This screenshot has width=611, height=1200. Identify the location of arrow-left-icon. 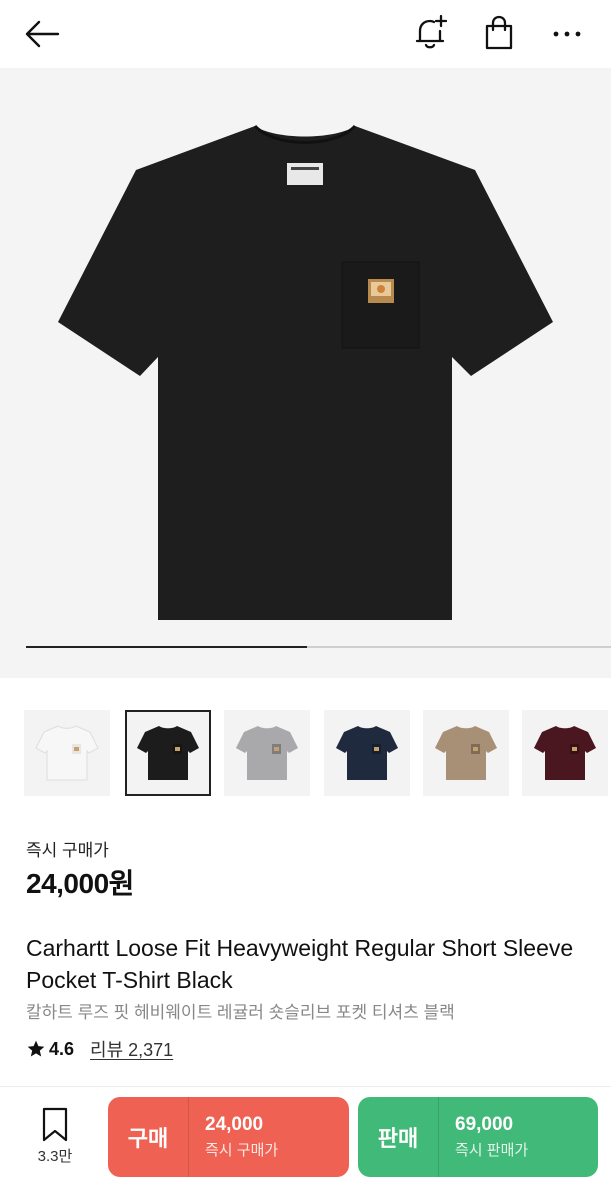
(42, 34).